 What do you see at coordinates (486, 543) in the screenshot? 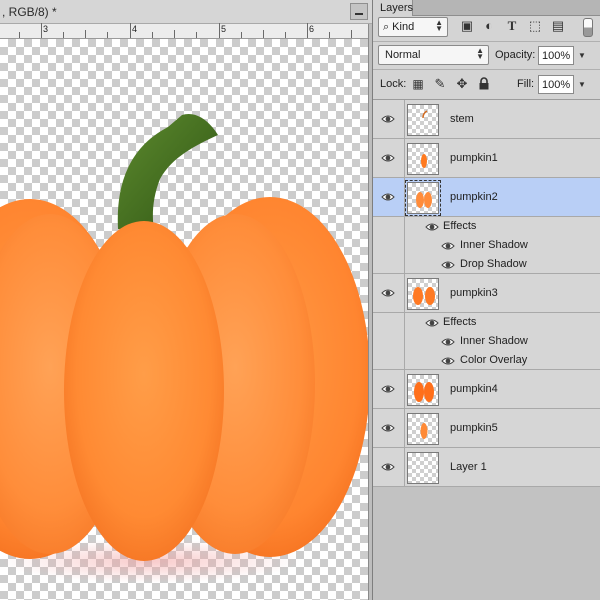
I see `layers-empty-area` at bounding box center [486, 543].